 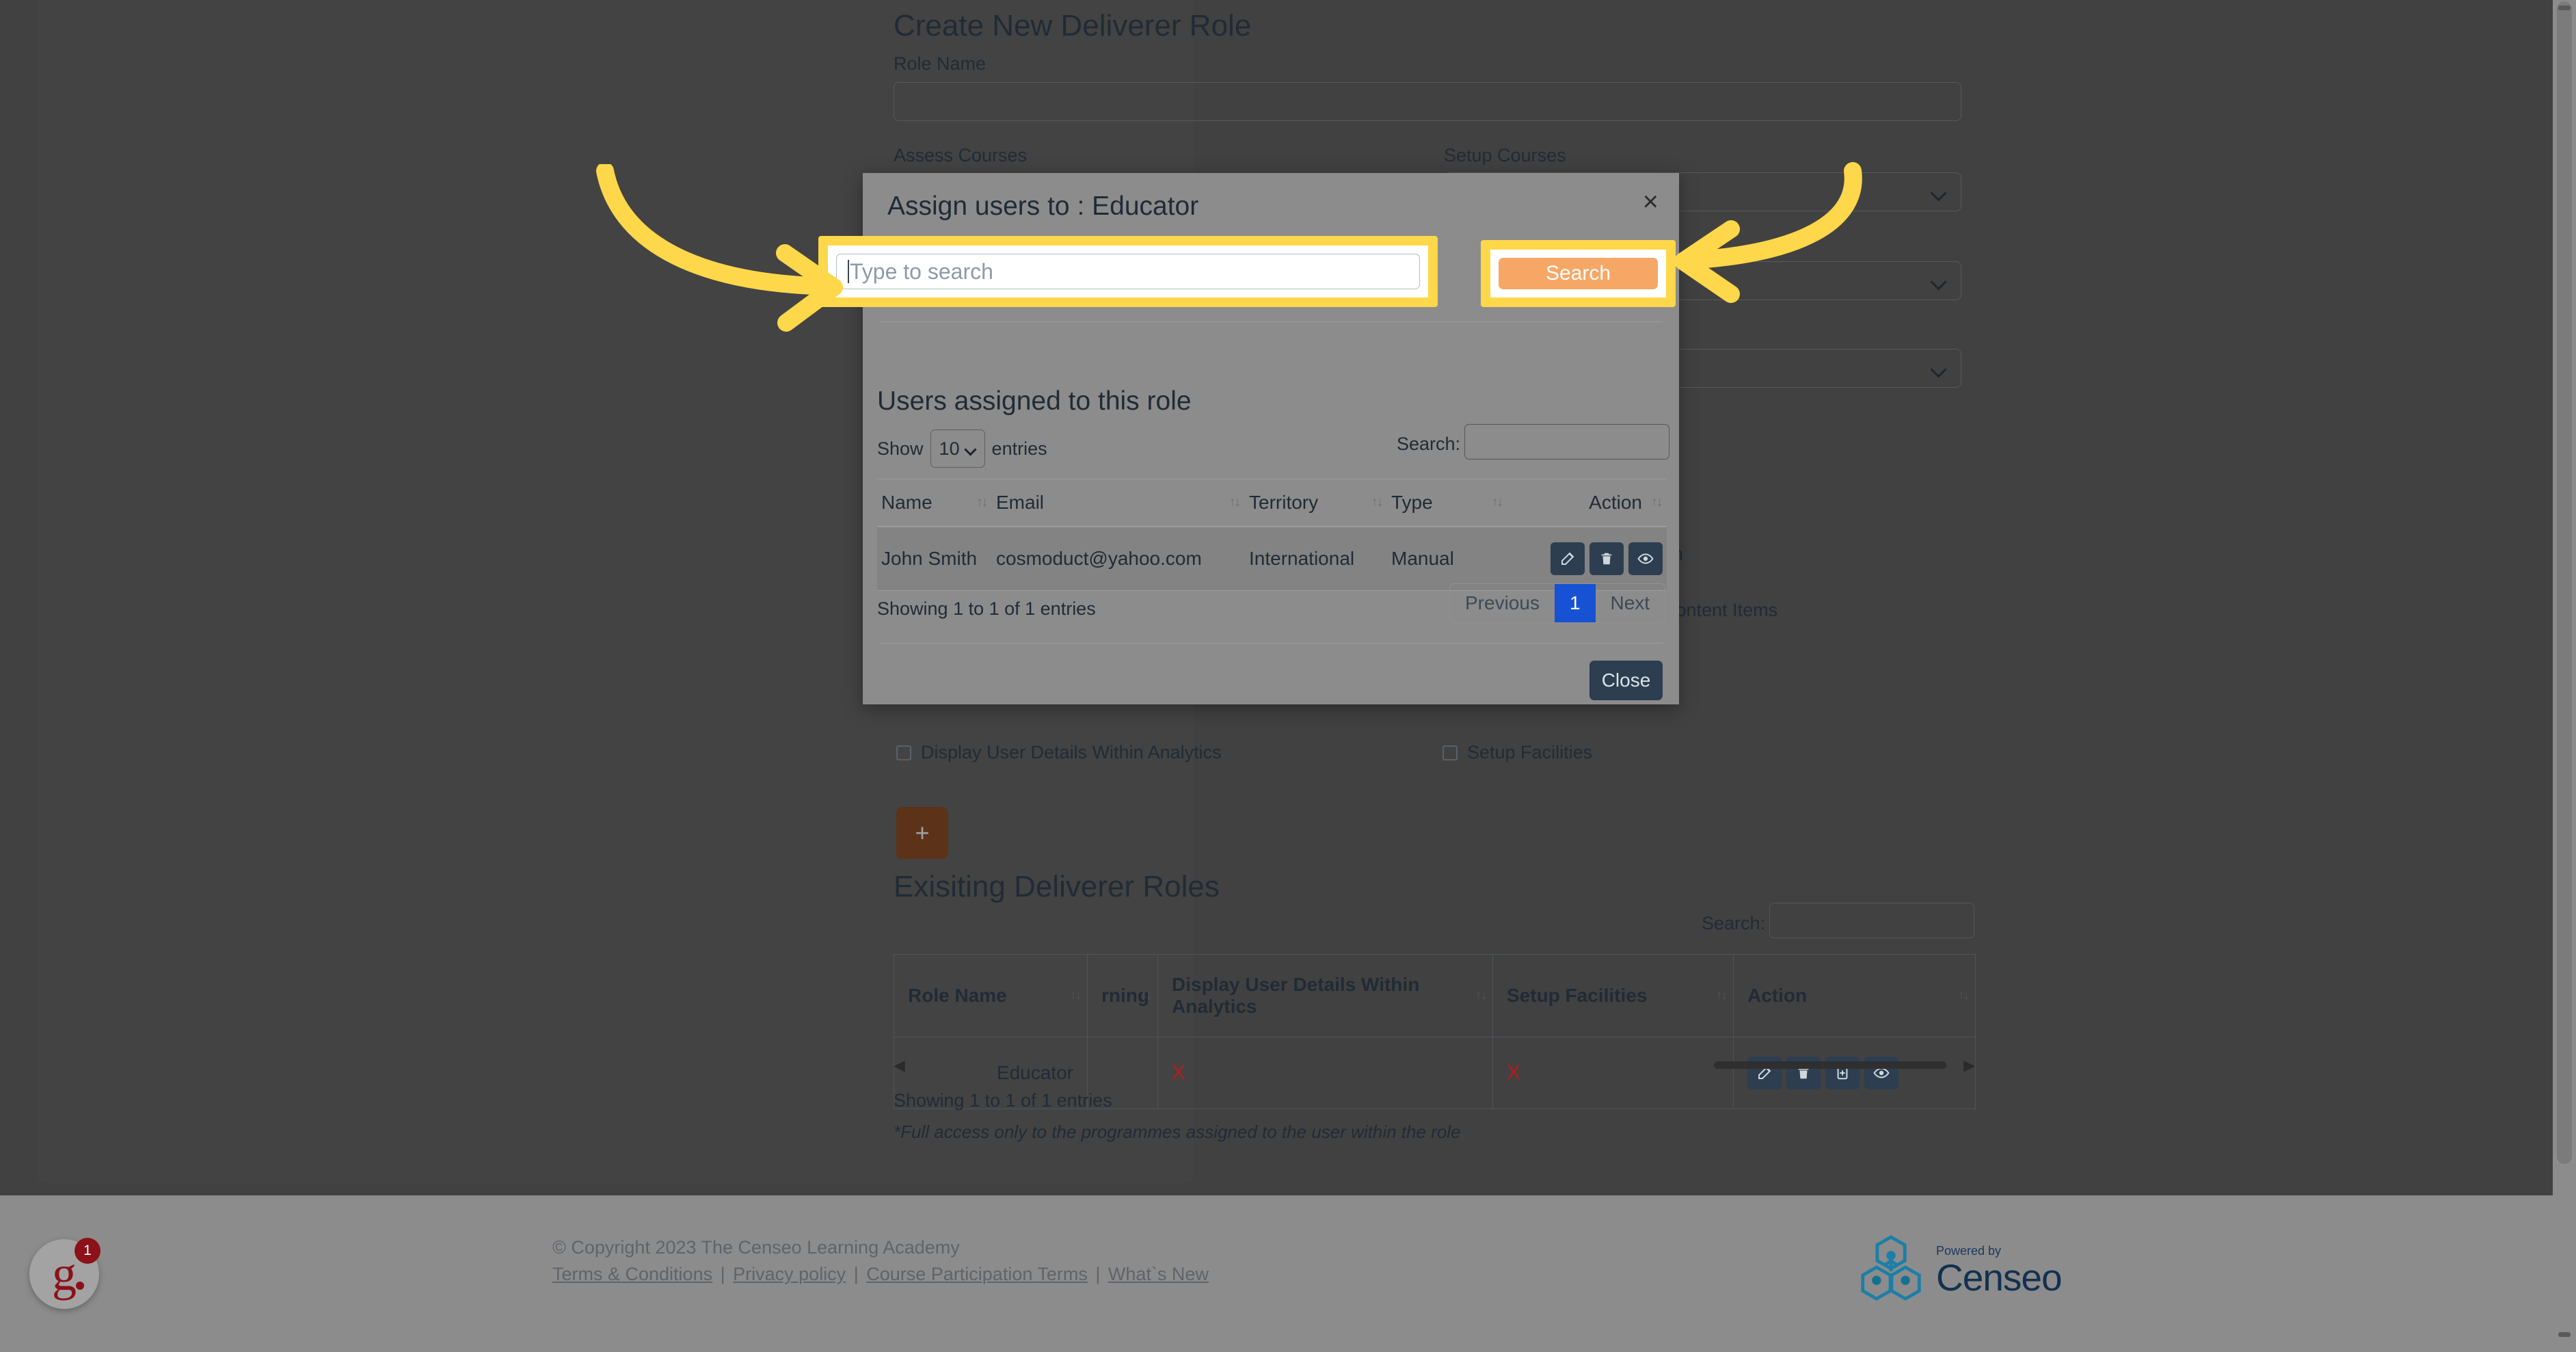 I want to click on link-privacy-policy: Privacy policy, so click(x=789, y=1274).